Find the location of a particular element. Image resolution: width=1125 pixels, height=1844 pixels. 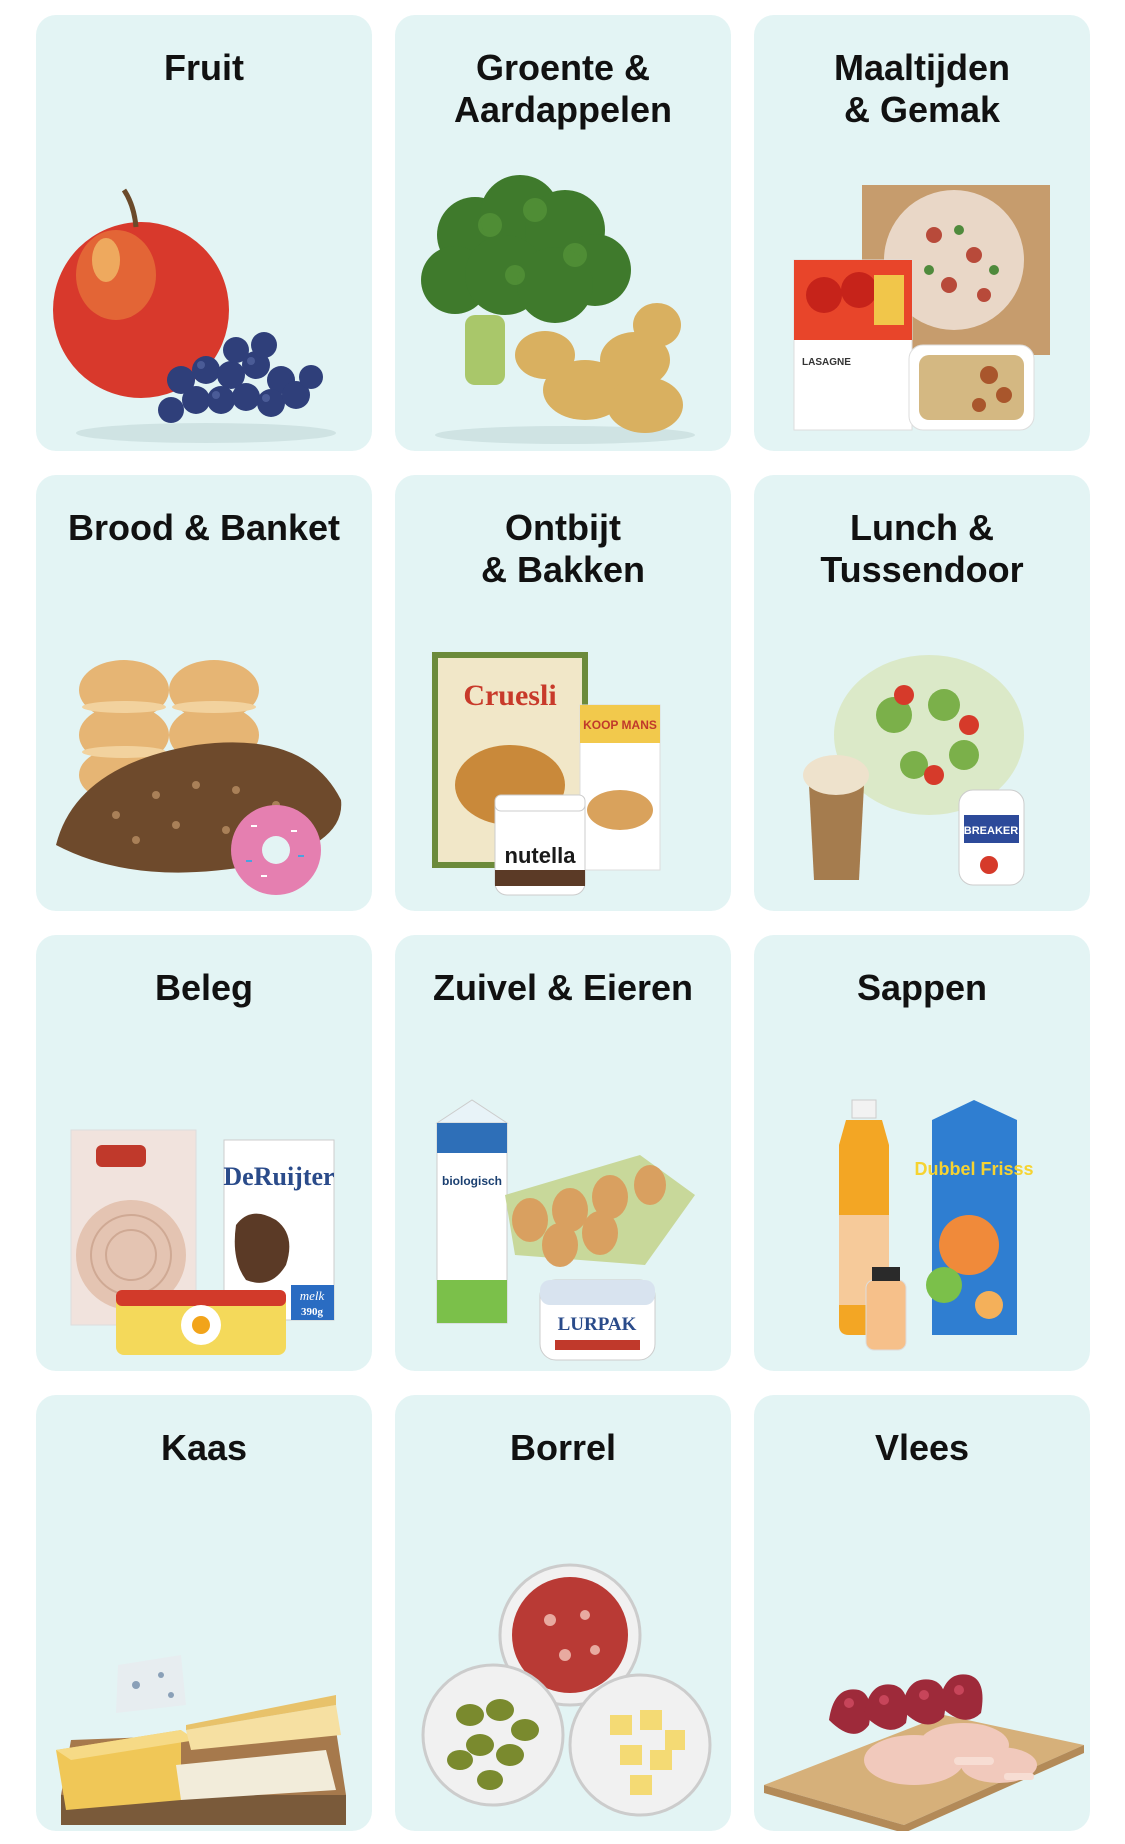

dubbelfrisss-label: Dubbel Frisss is located at coordinates (973, 1169).